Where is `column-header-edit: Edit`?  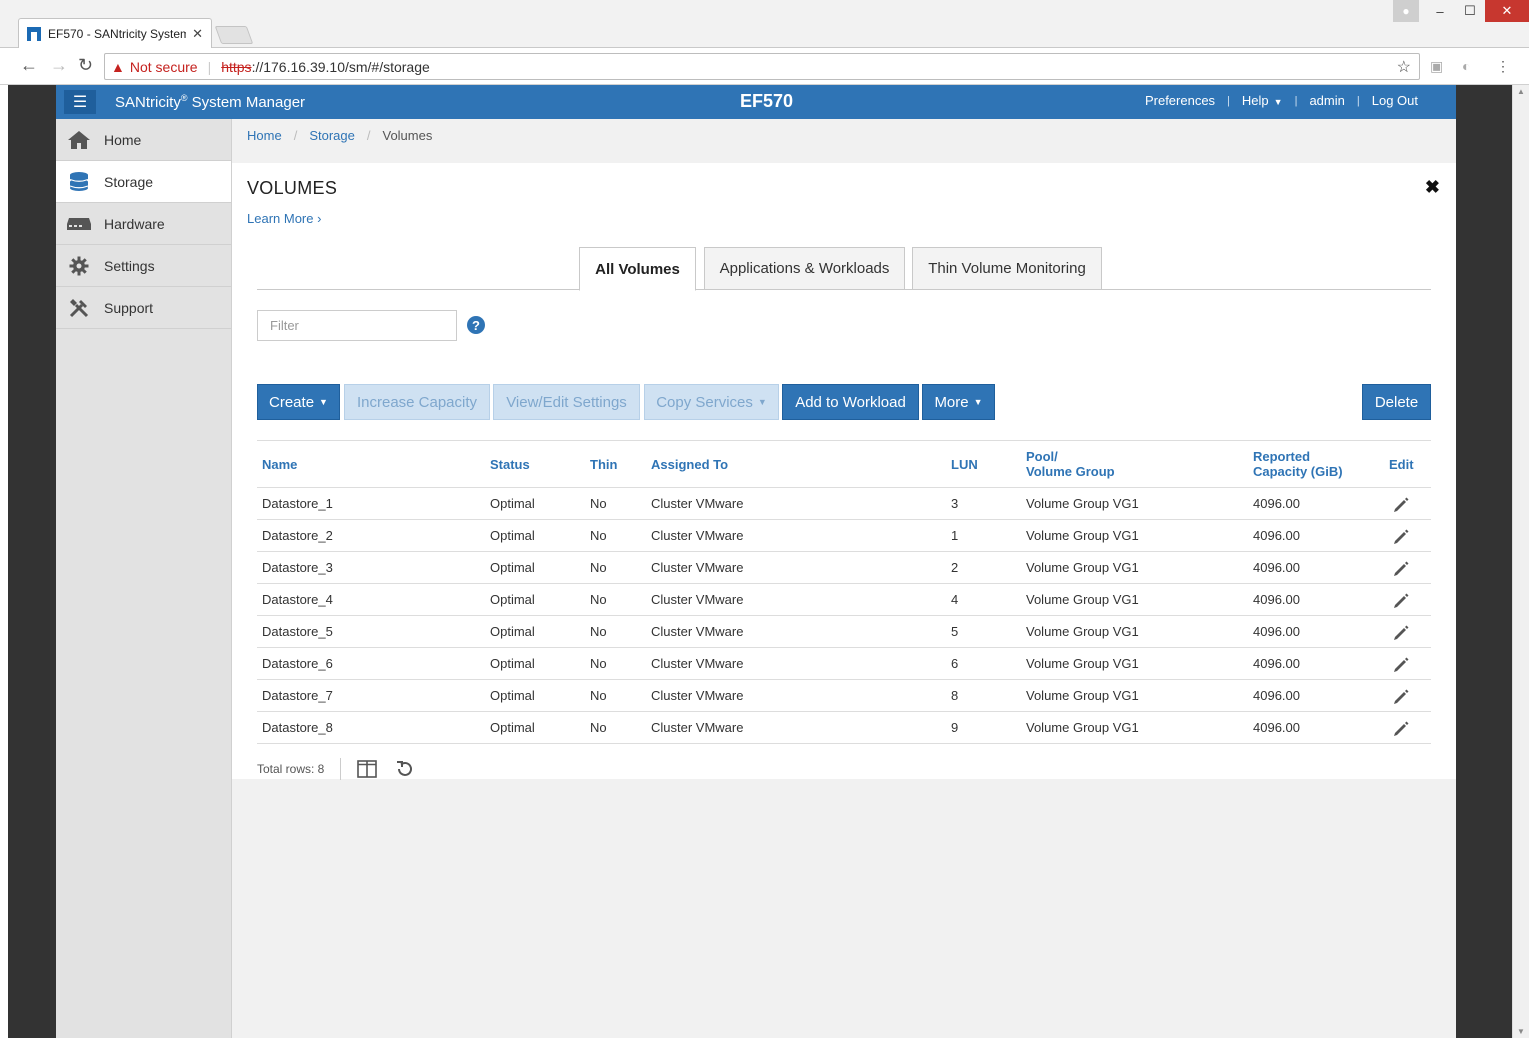 column-header-edit: Edit is located at coordinates (1401, 464).